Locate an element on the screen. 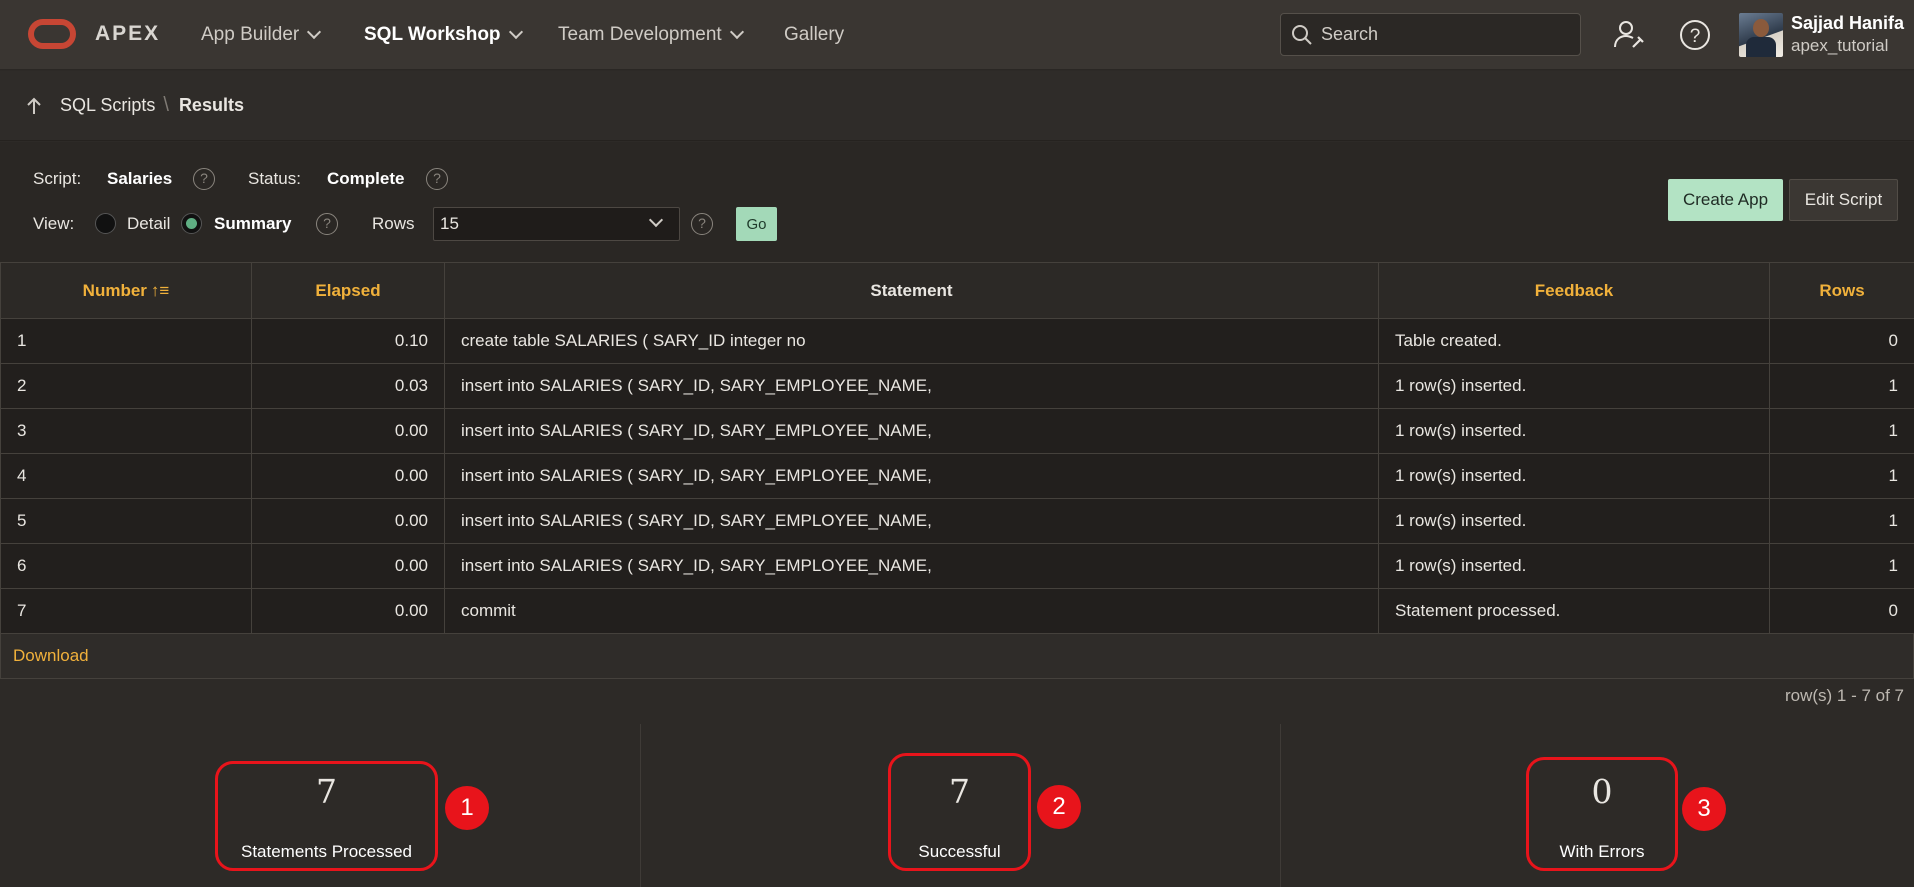 Image resolution: width=1914 pixels, height=887 pixels. view-summary-radio is located at coordinates (191, 223).